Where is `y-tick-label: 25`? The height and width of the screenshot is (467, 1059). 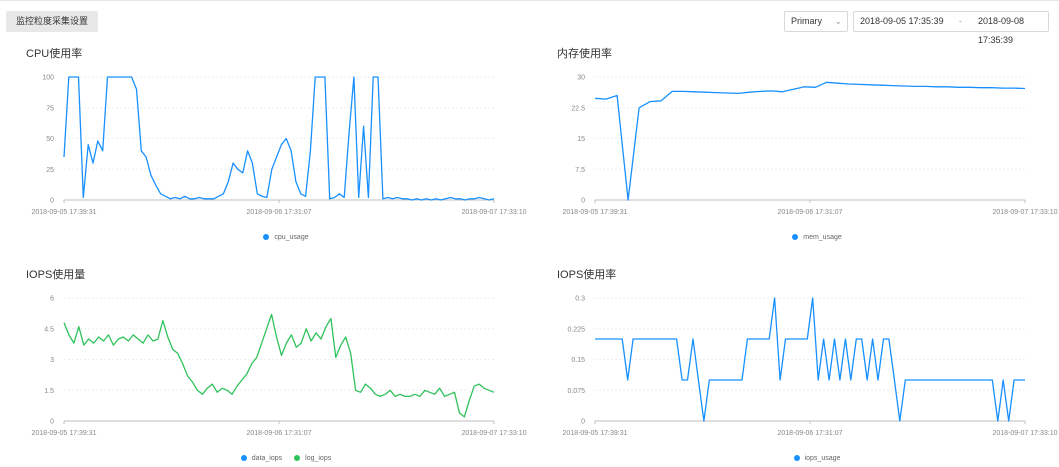 y-tick-label: 25 is located at coordinates (50, 170).